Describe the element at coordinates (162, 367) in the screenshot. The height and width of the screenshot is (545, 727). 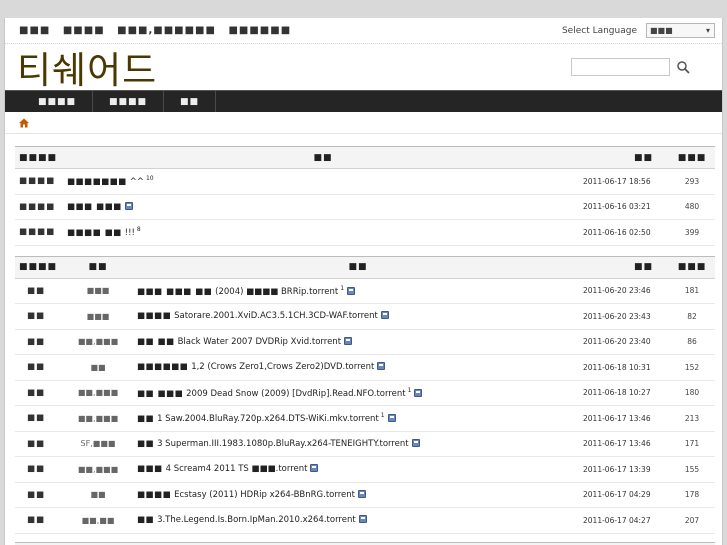
I see `row-title-korean: ■■■■■■` at that location.